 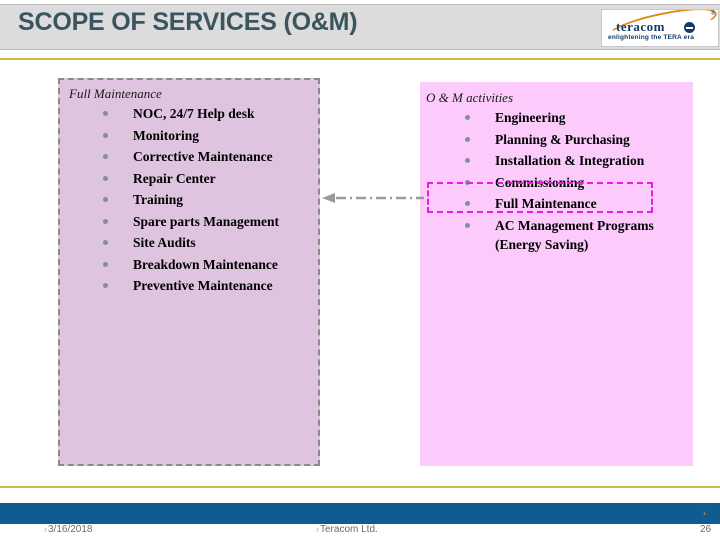 What do you see at coordinates (576, 140) in the screenshot?
I see `list-item: Planning & Purchasing` at bounding box center [576, 140].